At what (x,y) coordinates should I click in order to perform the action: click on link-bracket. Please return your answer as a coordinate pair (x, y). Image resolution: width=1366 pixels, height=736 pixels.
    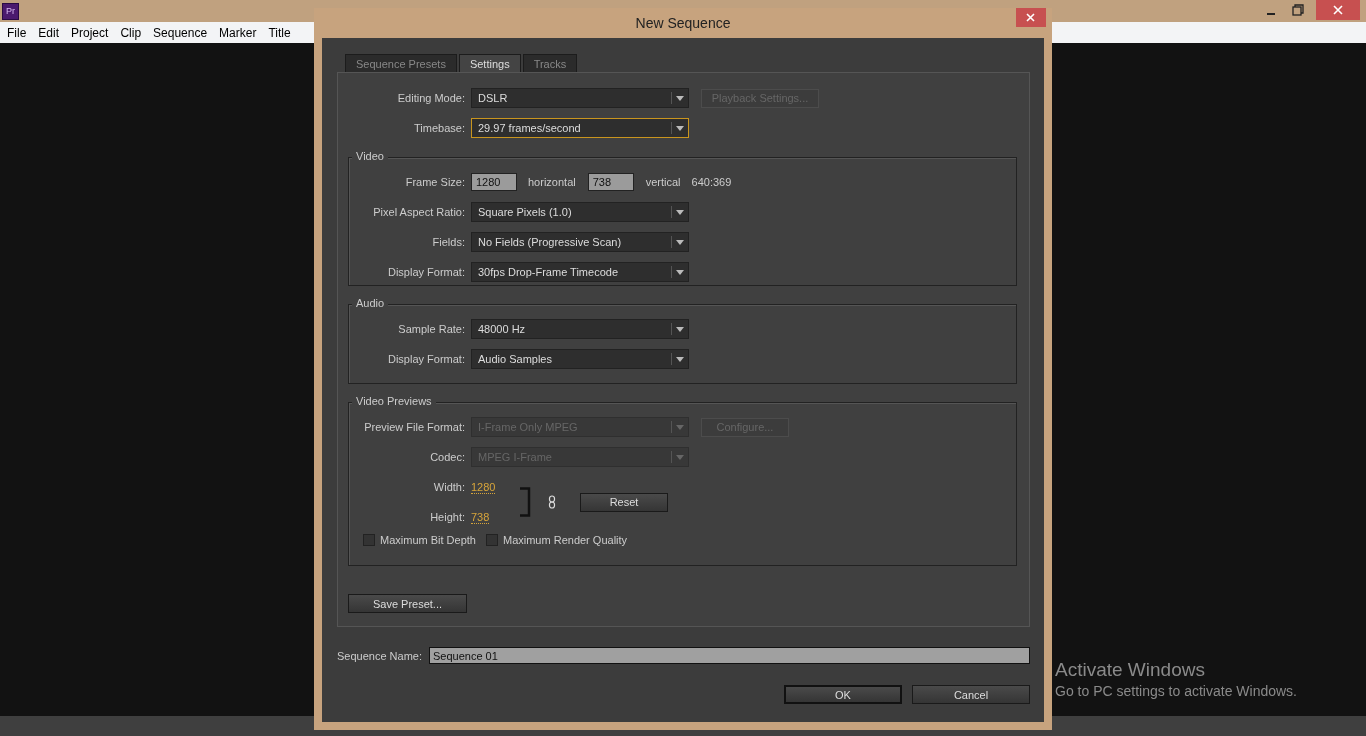
    Looking at the image, I should click on (525, 502).